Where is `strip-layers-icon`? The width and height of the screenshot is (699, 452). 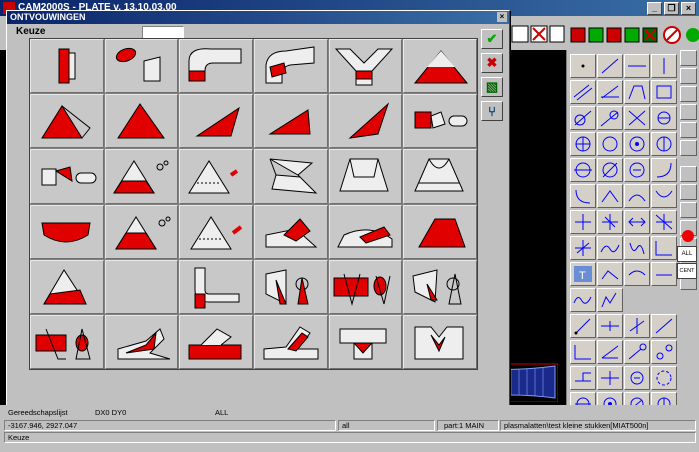 strip-layers-icon is located at coordinates (688, 94).